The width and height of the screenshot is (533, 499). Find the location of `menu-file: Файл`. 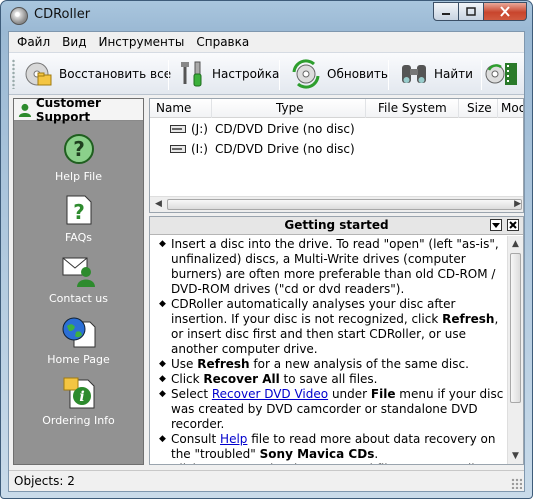

menu-file: Файл is located at coordinates (33, 42).